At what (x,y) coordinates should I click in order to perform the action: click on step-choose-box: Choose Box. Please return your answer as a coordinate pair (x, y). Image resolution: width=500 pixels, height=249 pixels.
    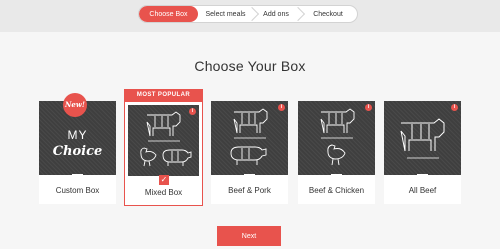
    Looking at the image, I should click on (168, 14).